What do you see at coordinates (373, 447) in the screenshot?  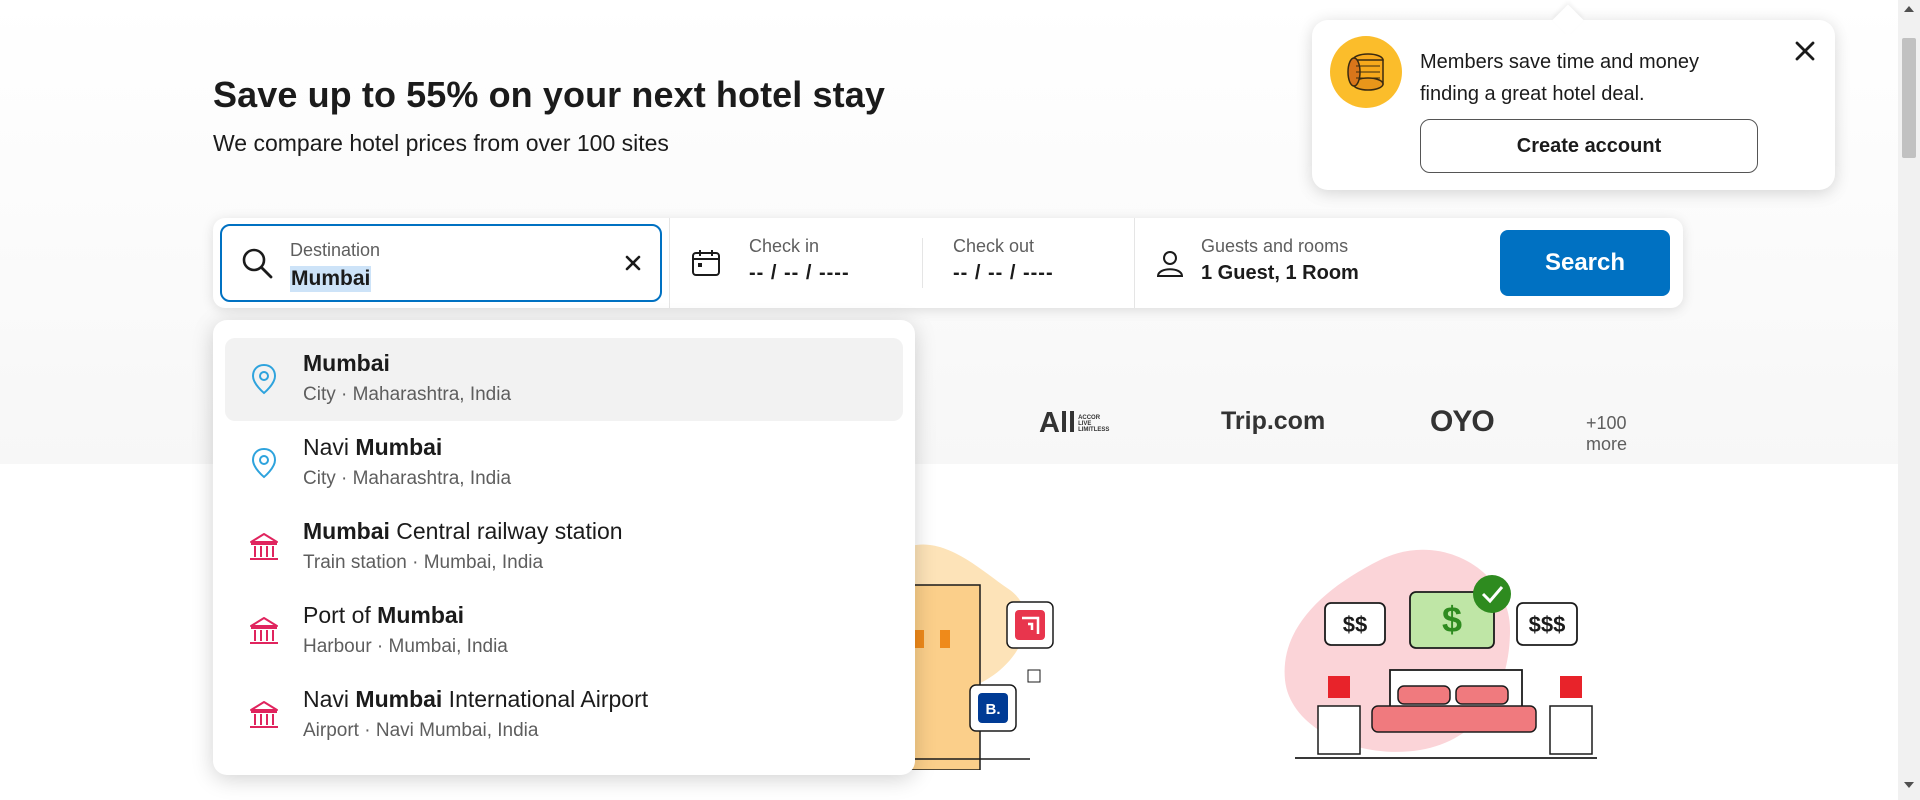 I see `suggestion-title: Navi Mumbai` at bounding box center [373, 447].